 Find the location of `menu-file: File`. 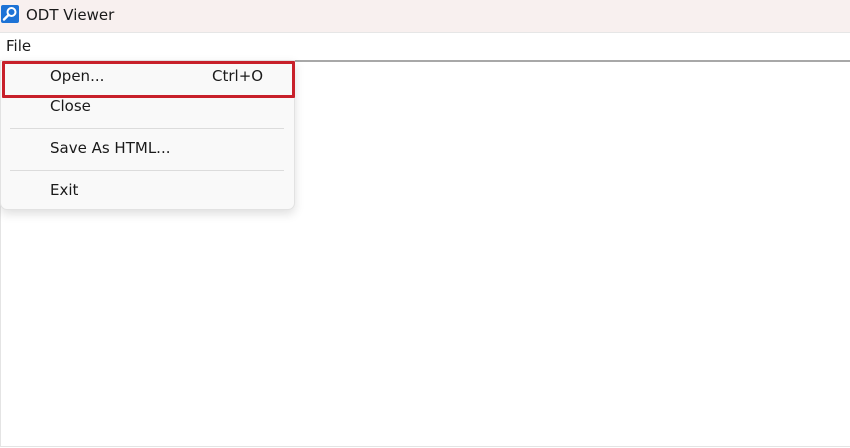

menu-file: File is located at coordinates (18, 46).